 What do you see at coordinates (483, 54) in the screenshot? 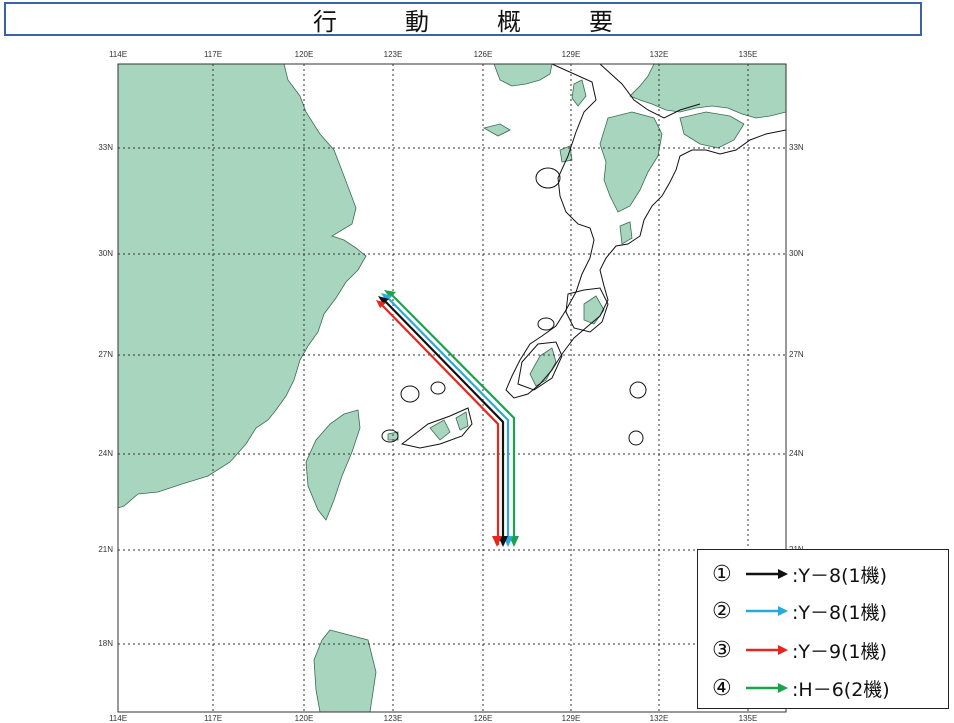
I see `lon-label-top-4: 126E` at bounding box center [483, 54].